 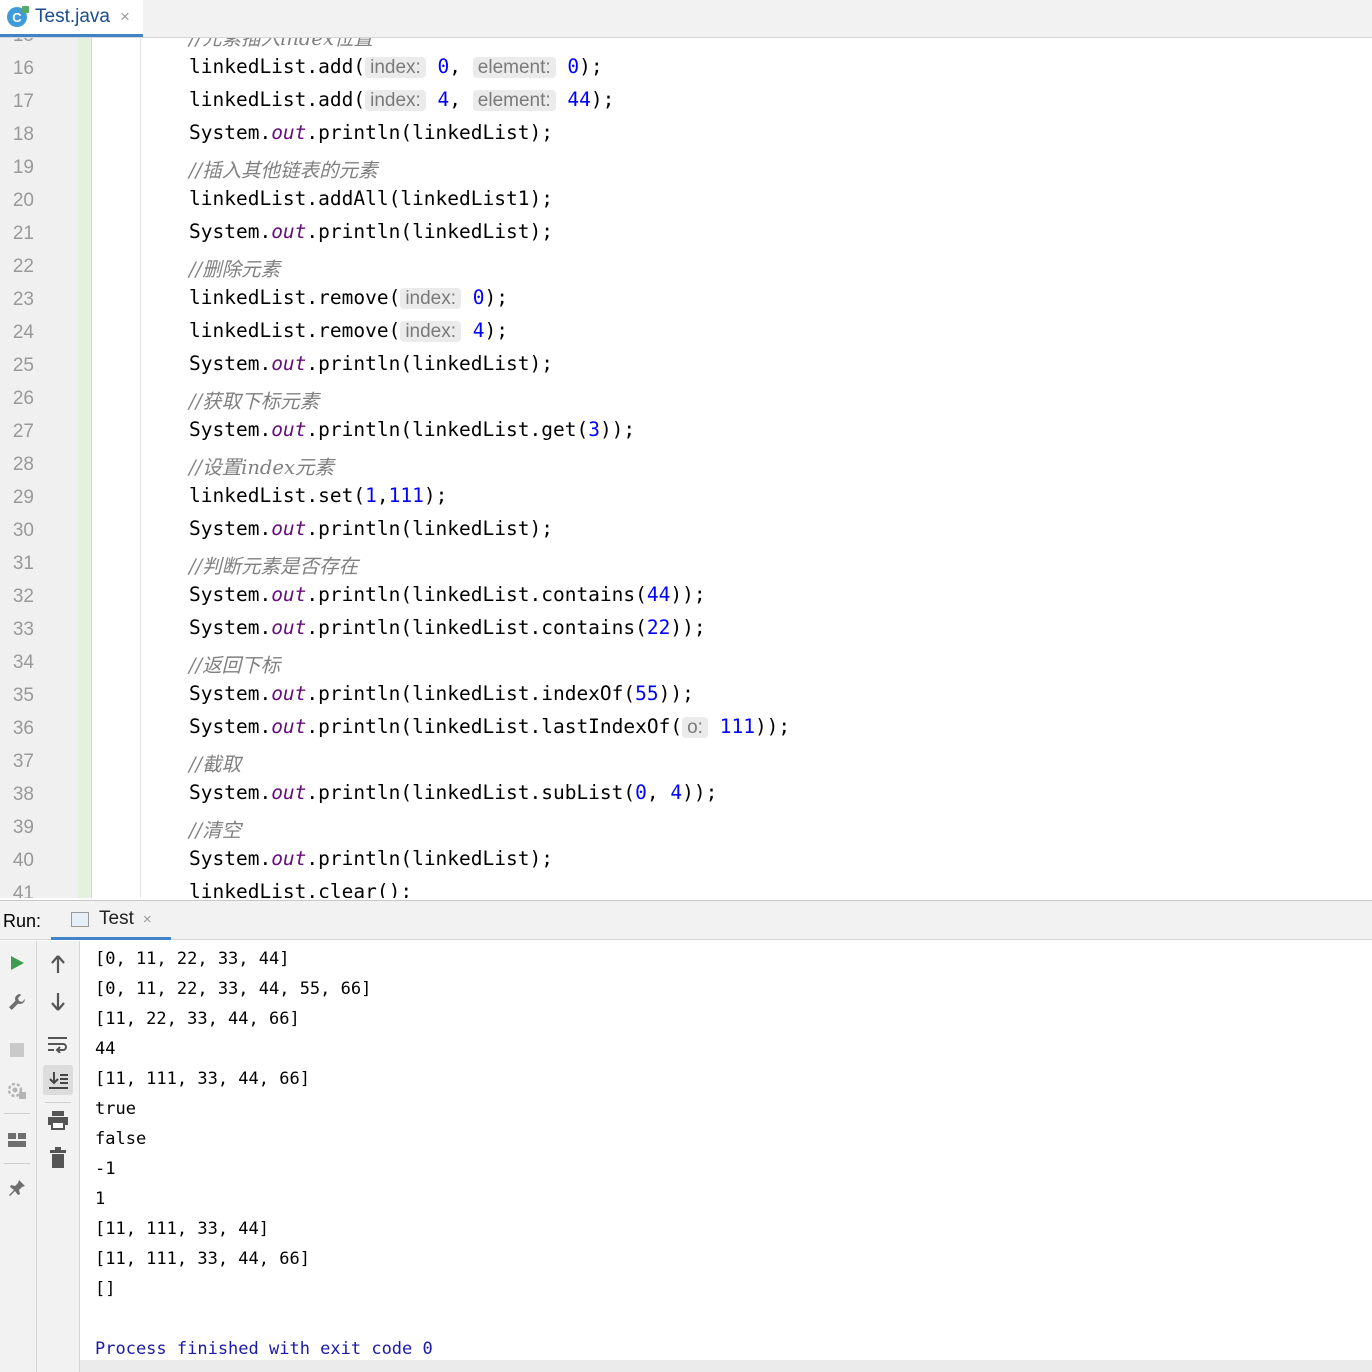 I want to click on line-number: 21, so click(x=23, y=233).